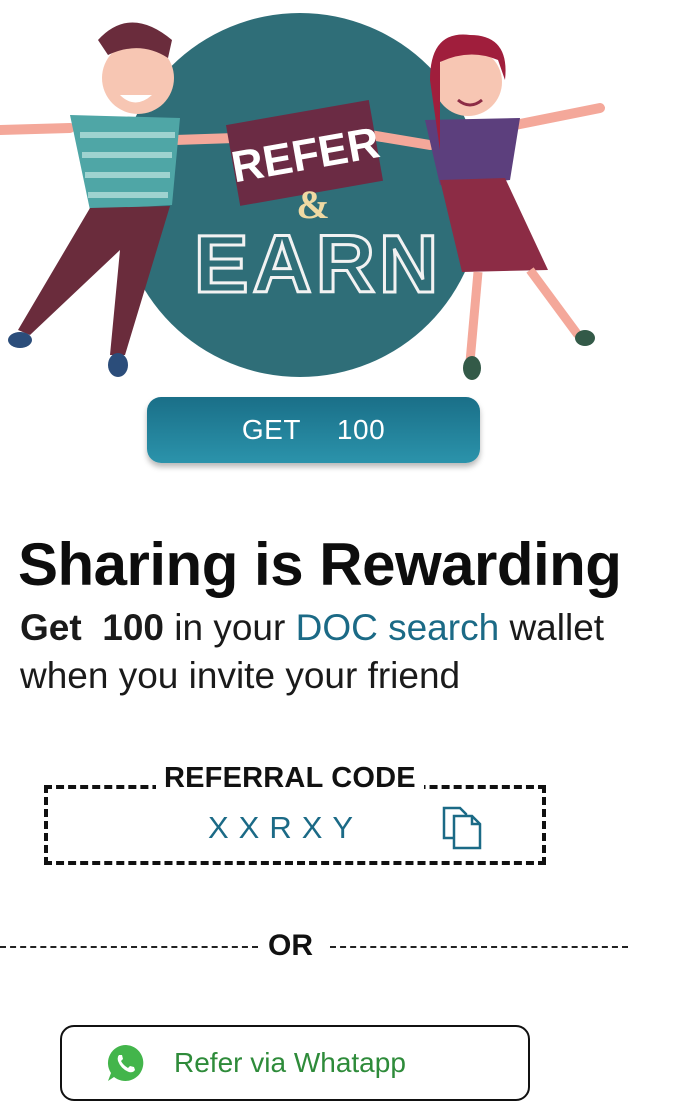 The width and height of the screenshot is (692, 1101). I want to click on subtitle-wallet: wallet, so click(557, 627).